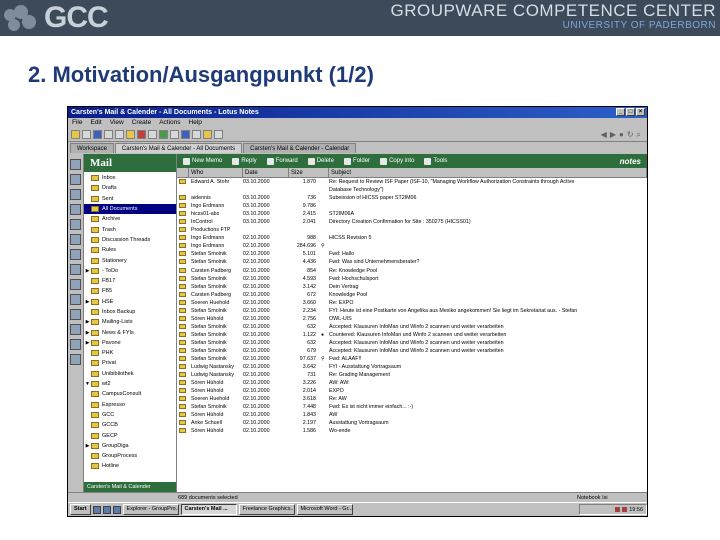  Describe the element at coordinates (309, 172) in the screenshot. I see `column-size: Size` at that location.